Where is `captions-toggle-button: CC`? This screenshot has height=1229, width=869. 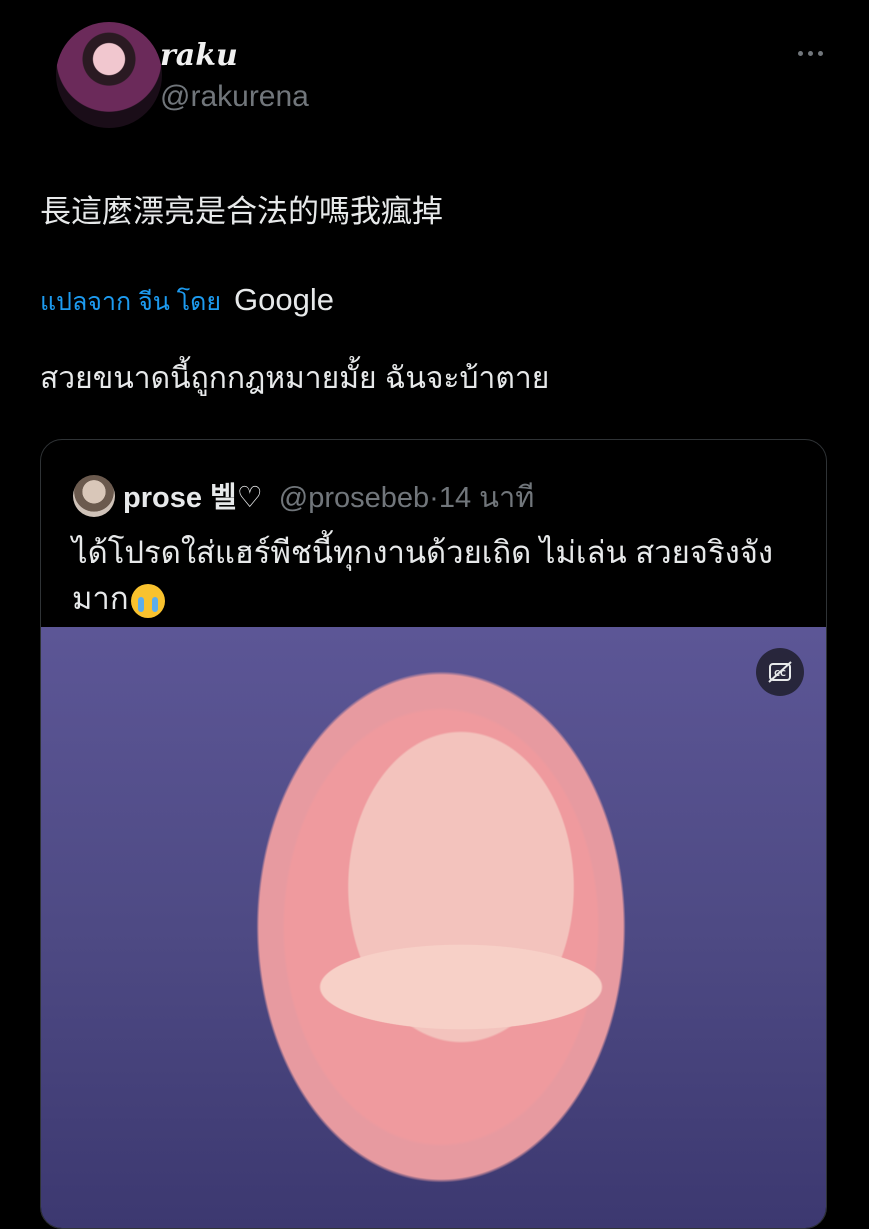
captions-toggle-button: CC is located at coordinates (780, 672).